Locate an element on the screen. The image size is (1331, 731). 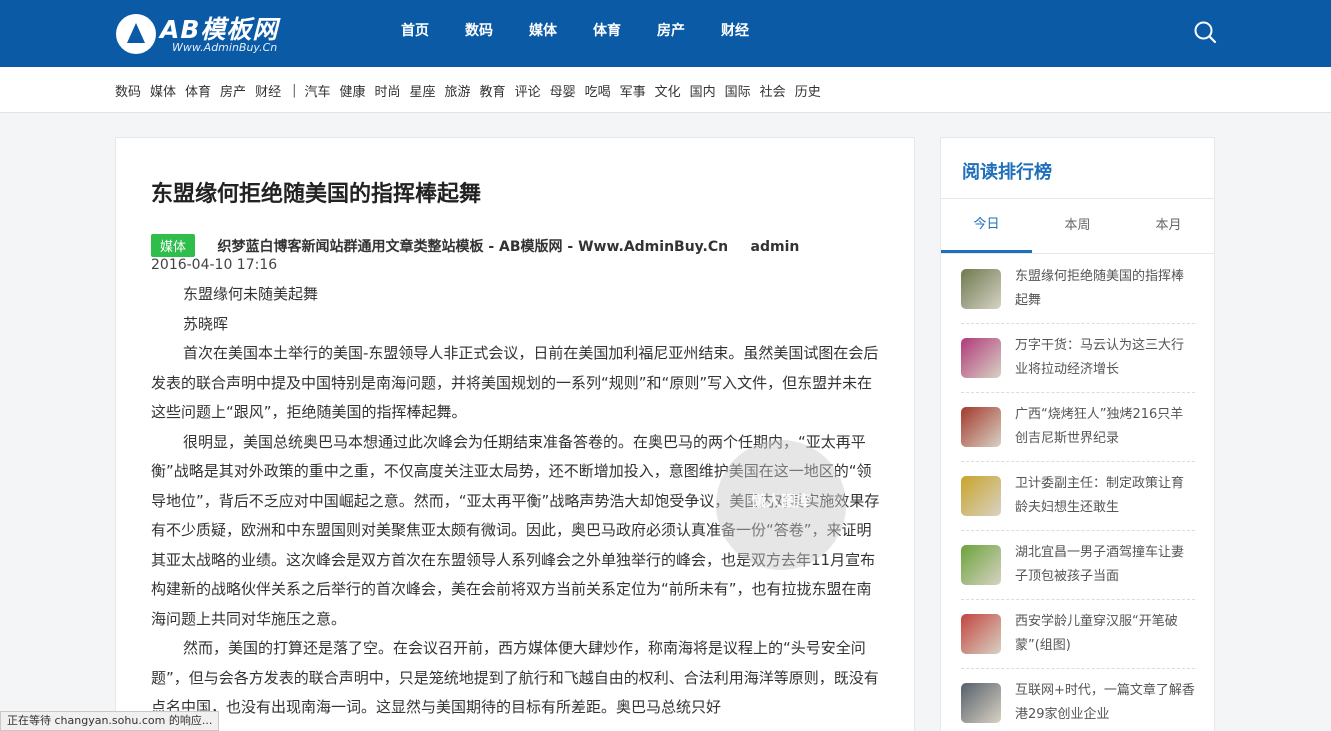
rank-tabs: 今日 本周 本月 is located at coordinates (1077, 226).